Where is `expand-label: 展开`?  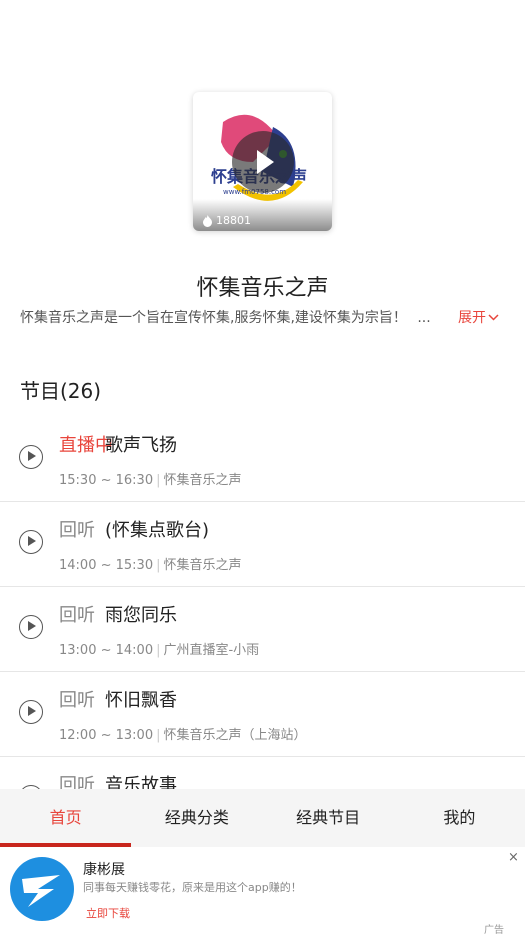 expand-label: 展开 is located at coordinates (472, 318).